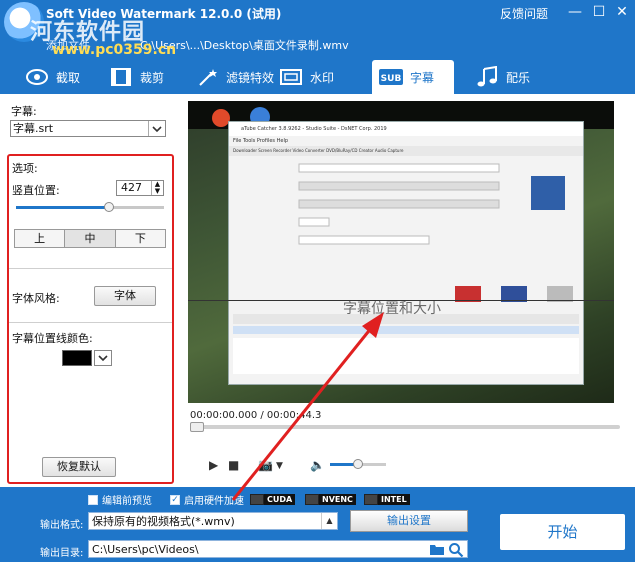  What do you see at coordinates (63, 207) in the screenshot?
I see `slider-fill` at bounding box center [63, 207].